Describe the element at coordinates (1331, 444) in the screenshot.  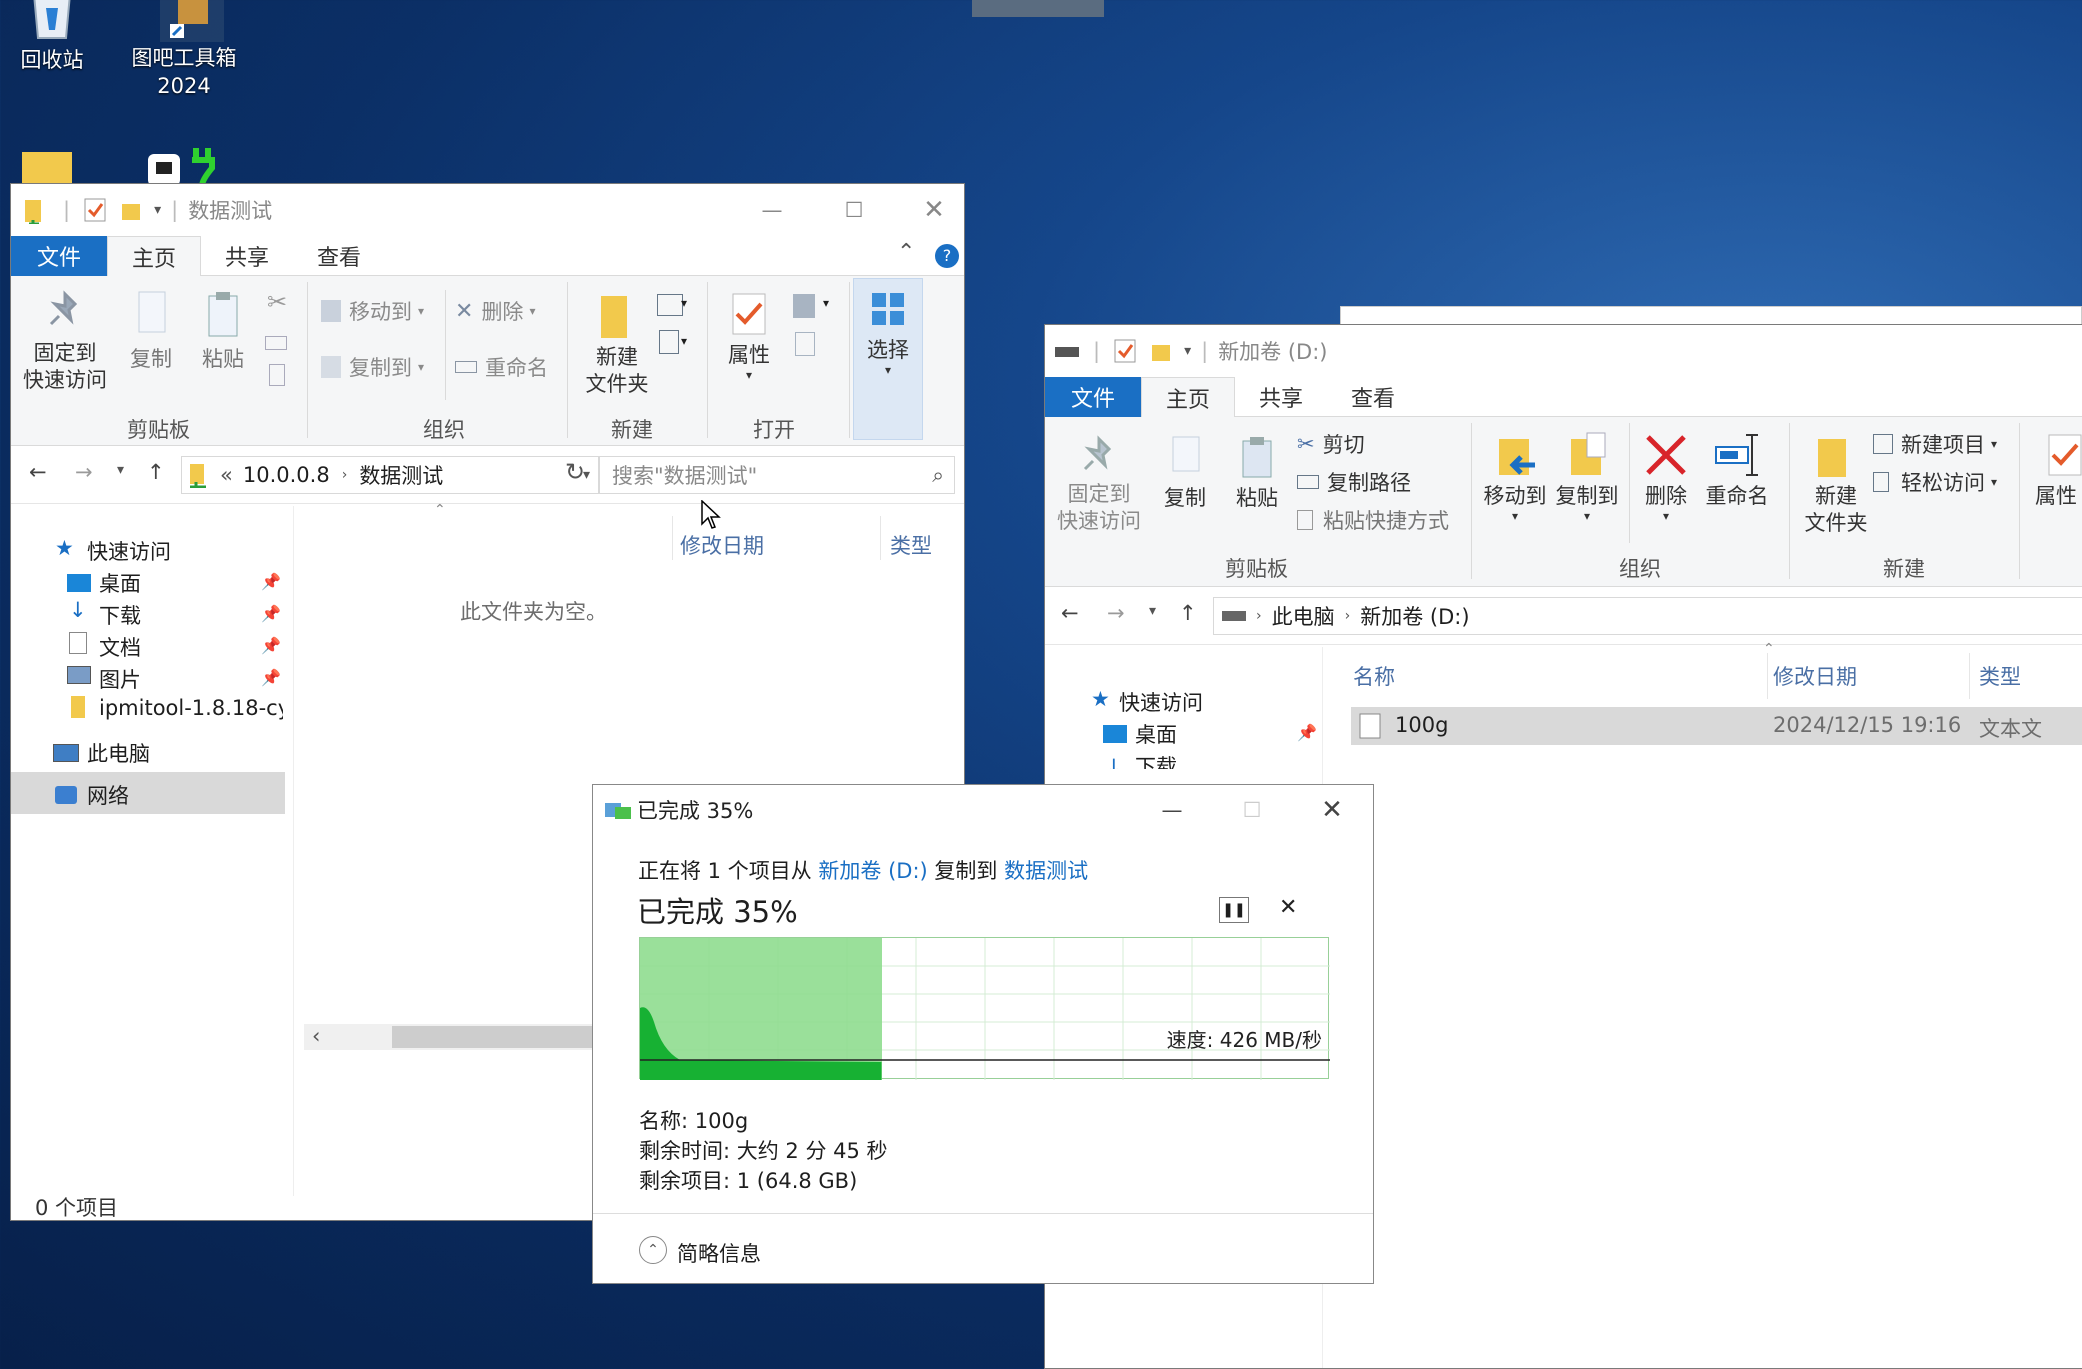
I see `cut-button: ✂ 剪切` at that location.